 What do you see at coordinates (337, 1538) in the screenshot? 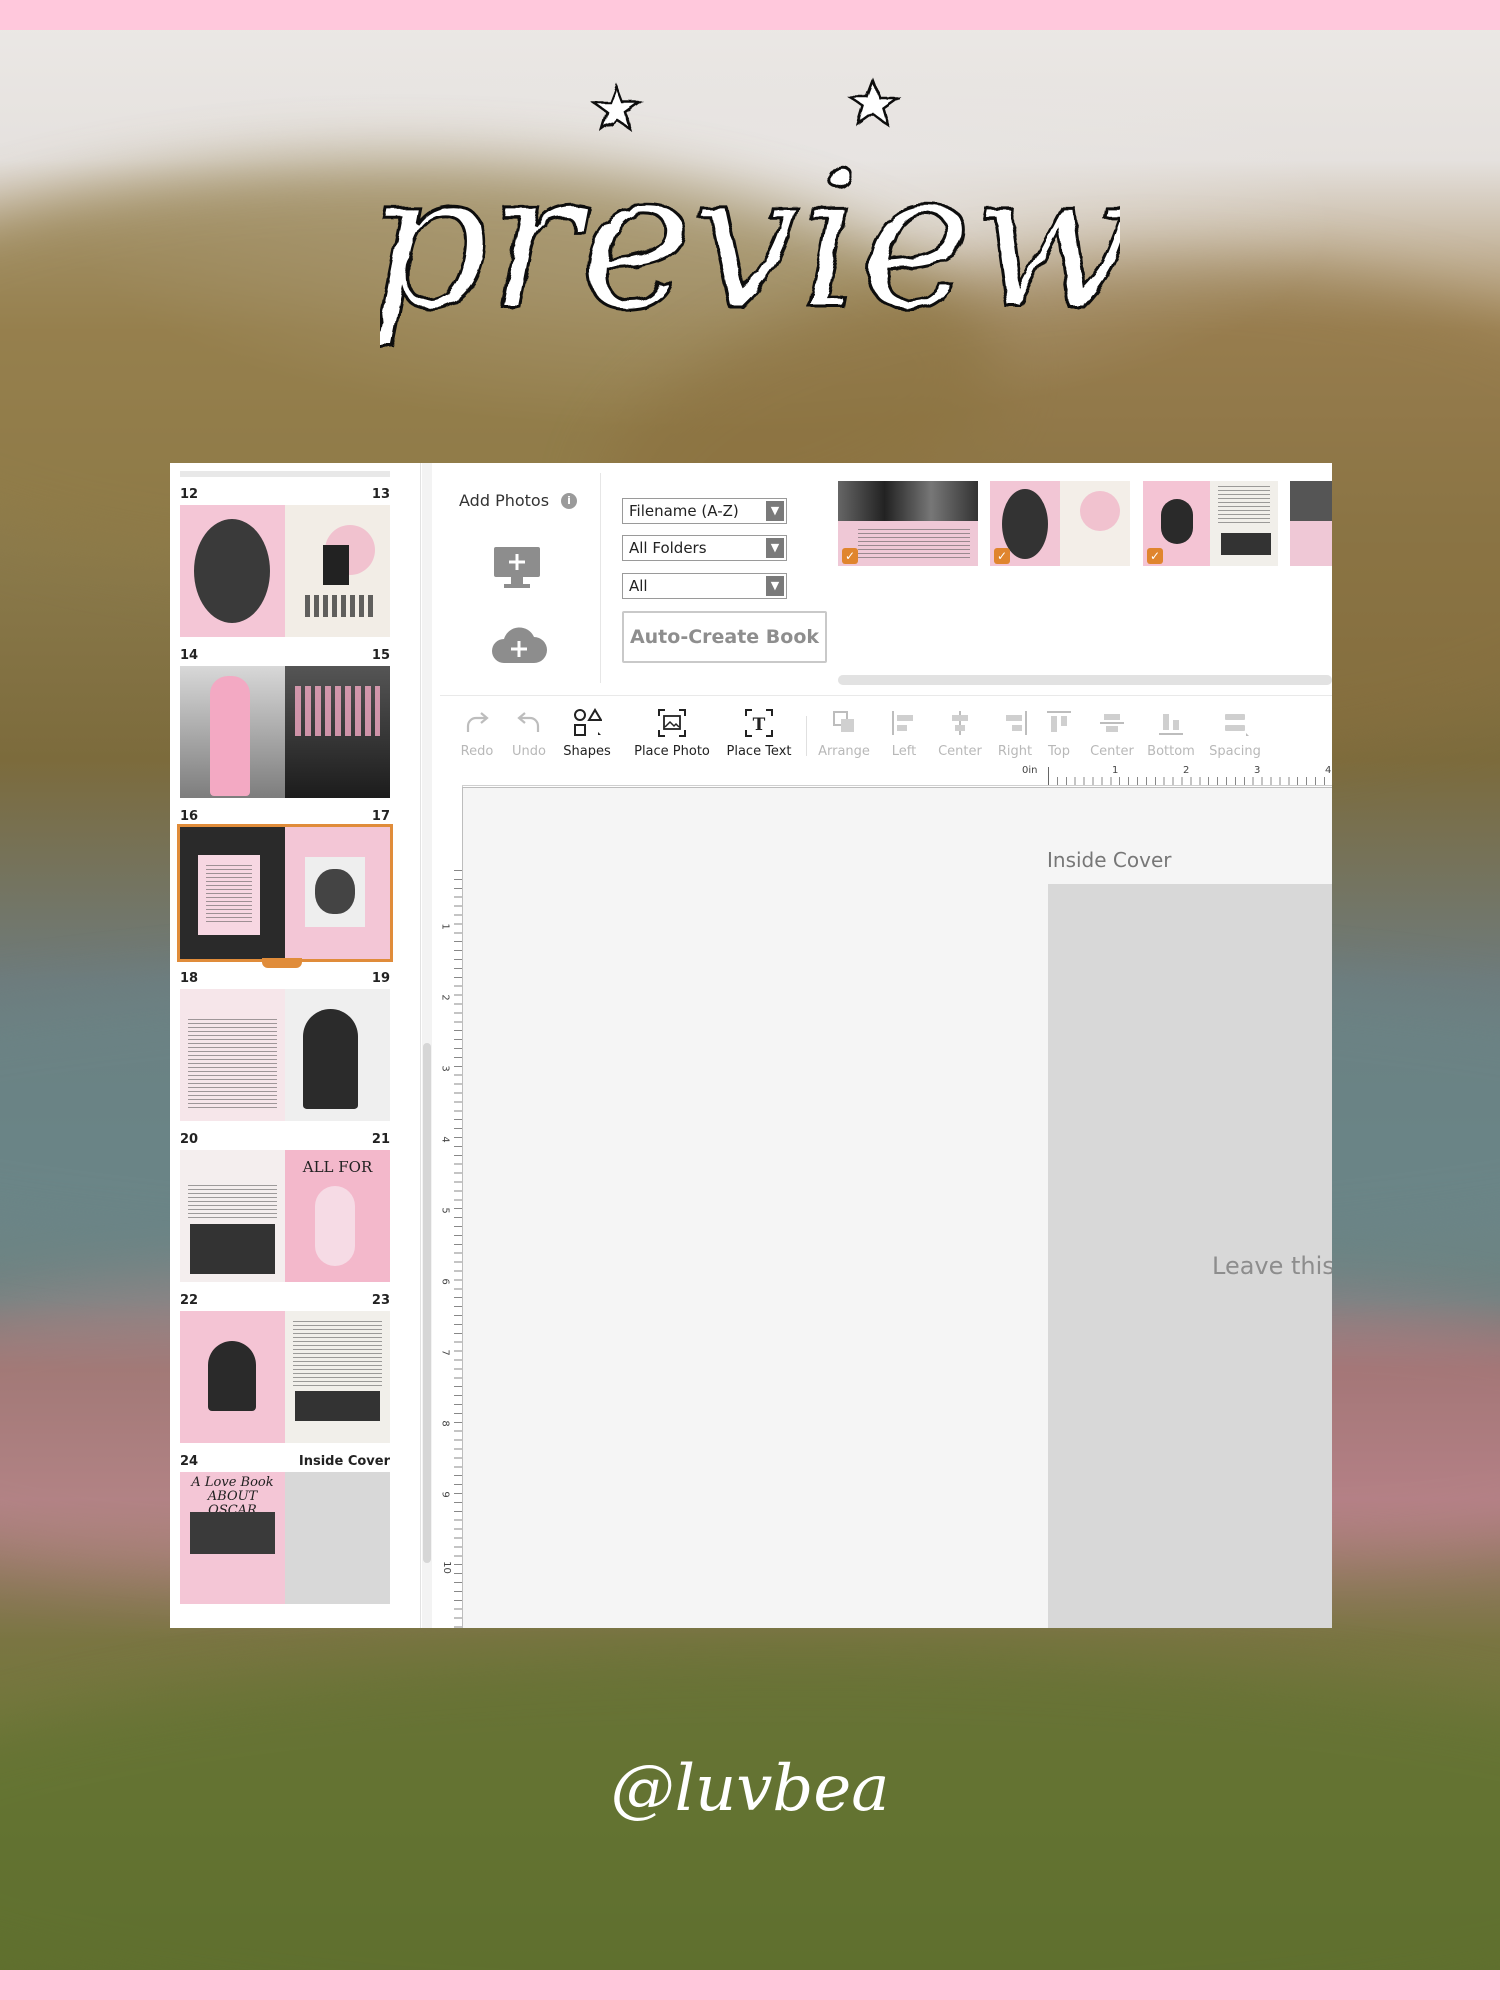
I see `page-thumbnail-inside-cover` at bounding box center [337, 1538].